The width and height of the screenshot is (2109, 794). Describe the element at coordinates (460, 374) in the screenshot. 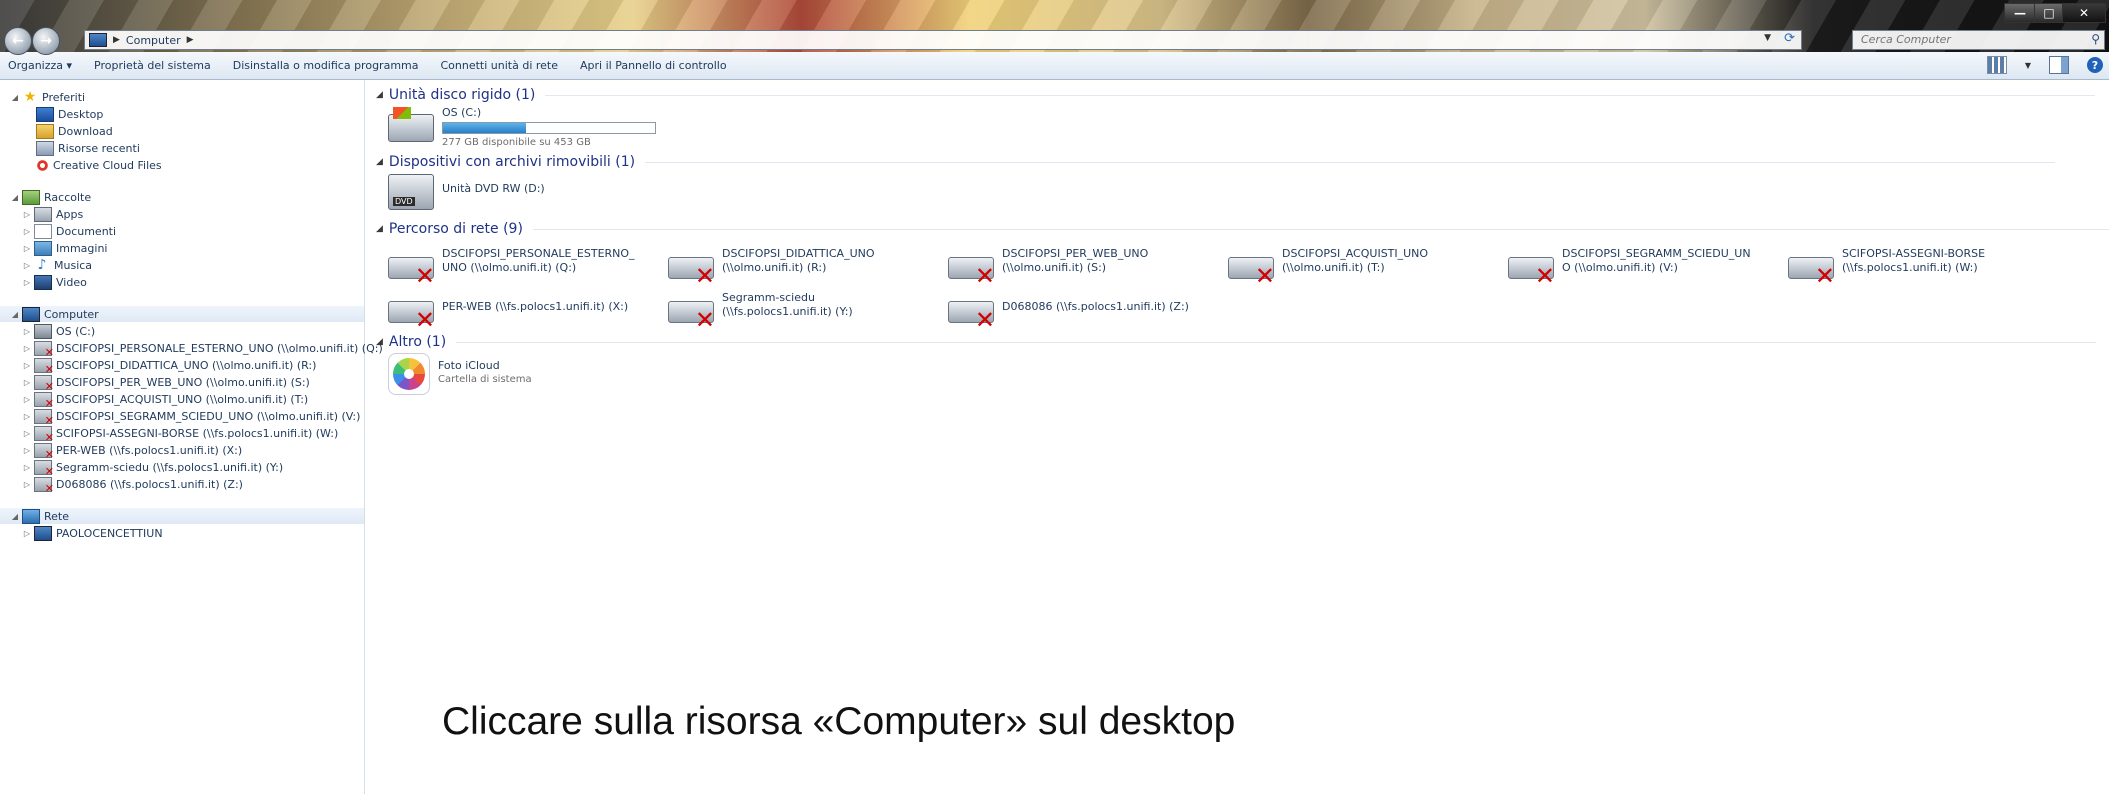

I see `icloud-photos-item: Foto iCloud Cartella di sistema` at that location.